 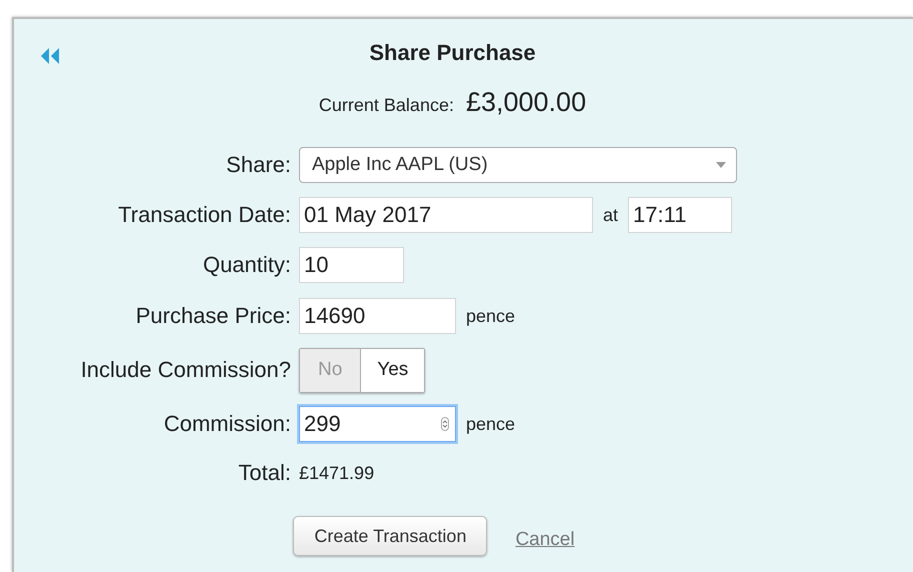 What do you see at coordinates (204, 215) in the screenshot?
I see `field-label: Transaction Date:` at bounding box center [204, 215].